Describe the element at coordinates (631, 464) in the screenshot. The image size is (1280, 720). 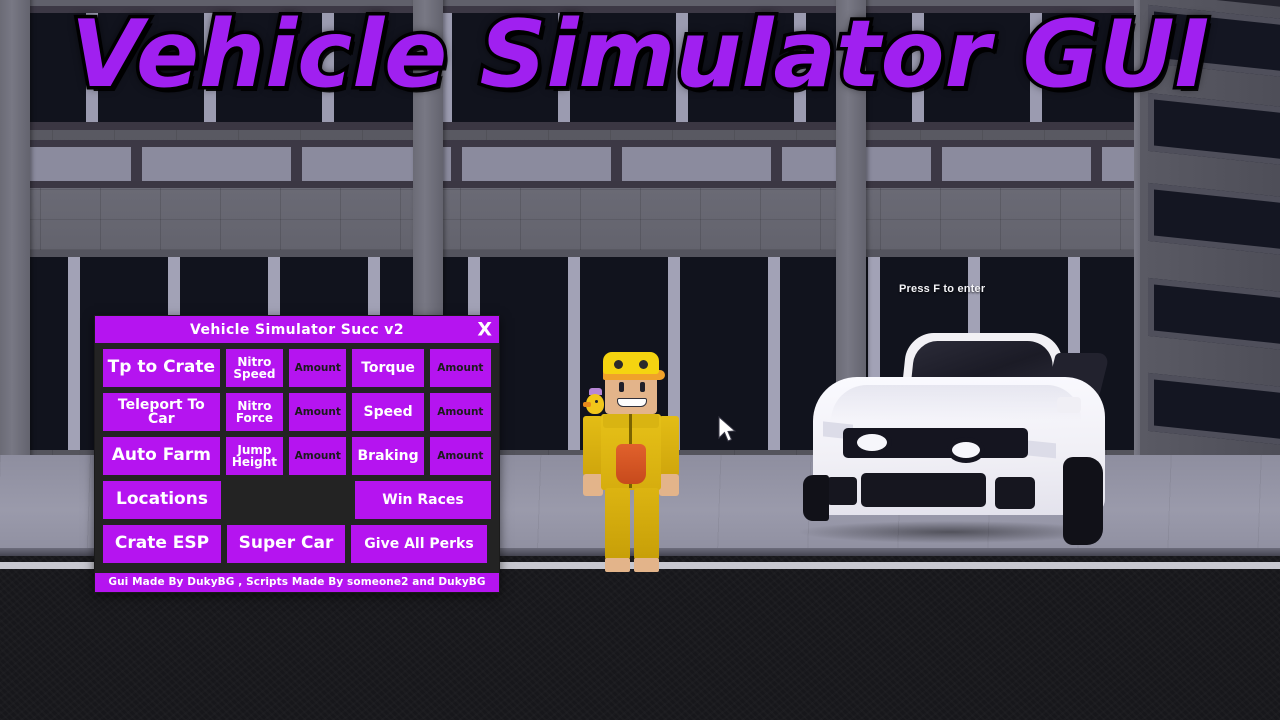
I see `avatar-chest-pack` at that location.